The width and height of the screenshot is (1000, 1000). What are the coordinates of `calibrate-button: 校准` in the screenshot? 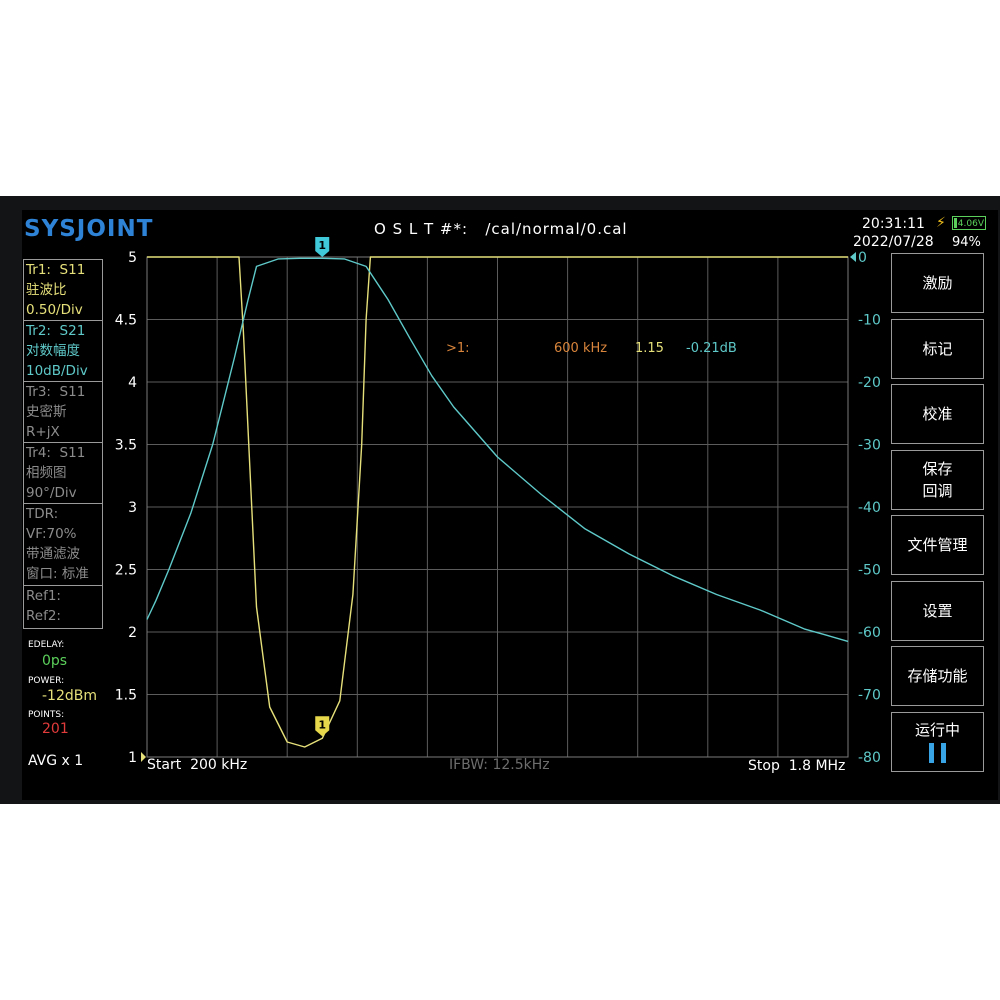 It's located at (937, 414).